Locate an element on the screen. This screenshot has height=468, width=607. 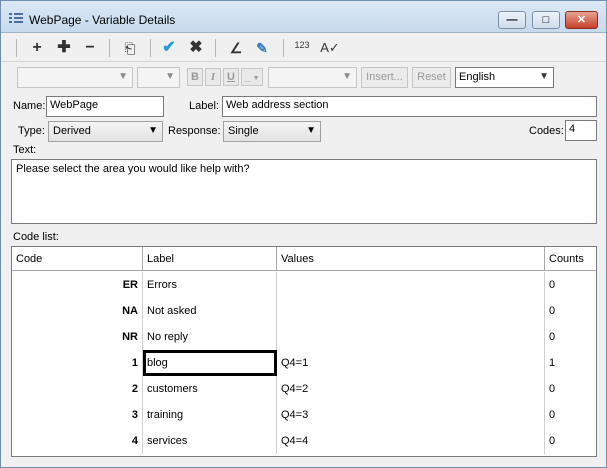
language-value: English is located at coordinates (477, 77).